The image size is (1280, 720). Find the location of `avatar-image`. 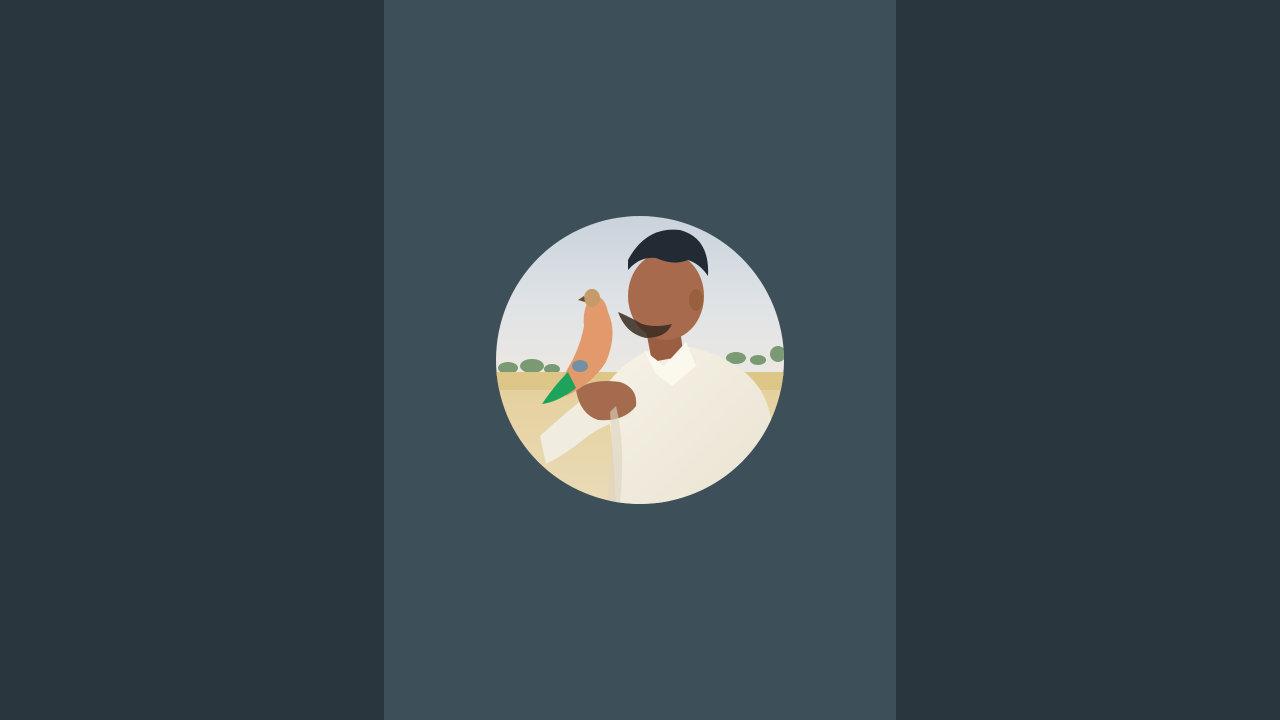

avatar-image is located at coordinates (640, 360).